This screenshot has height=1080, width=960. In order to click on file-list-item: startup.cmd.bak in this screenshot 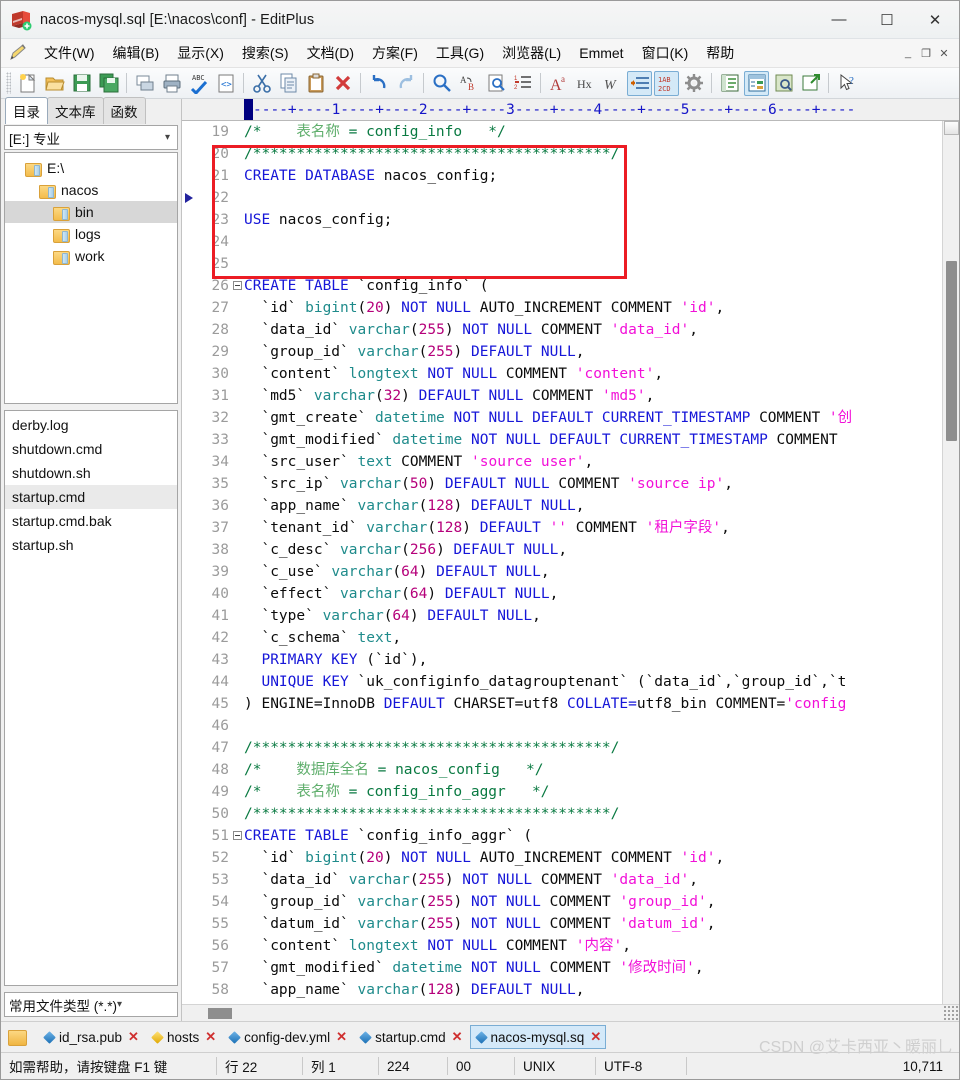, I will do `click(91, 521)`.